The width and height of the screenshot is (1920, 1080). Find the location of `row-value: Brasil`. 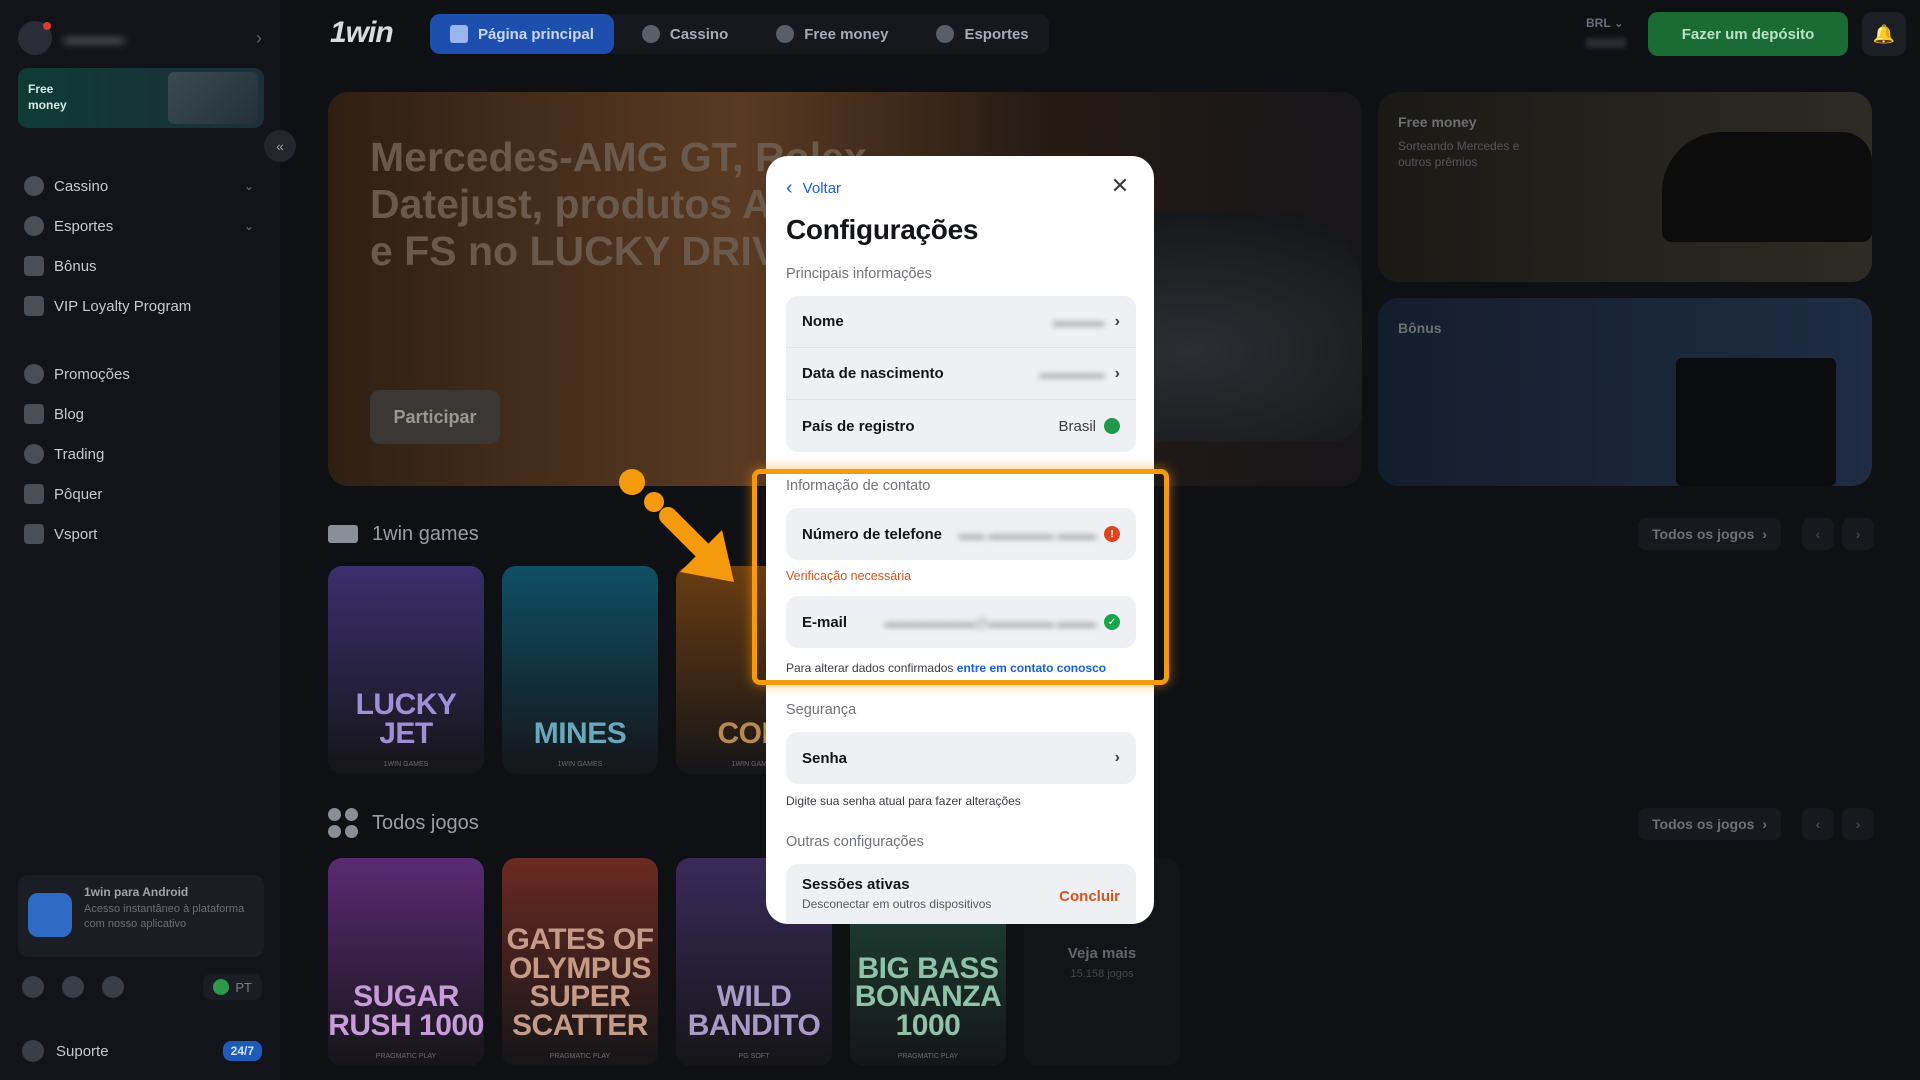

row-value: Brasil is located at coordinates (1077, 426).